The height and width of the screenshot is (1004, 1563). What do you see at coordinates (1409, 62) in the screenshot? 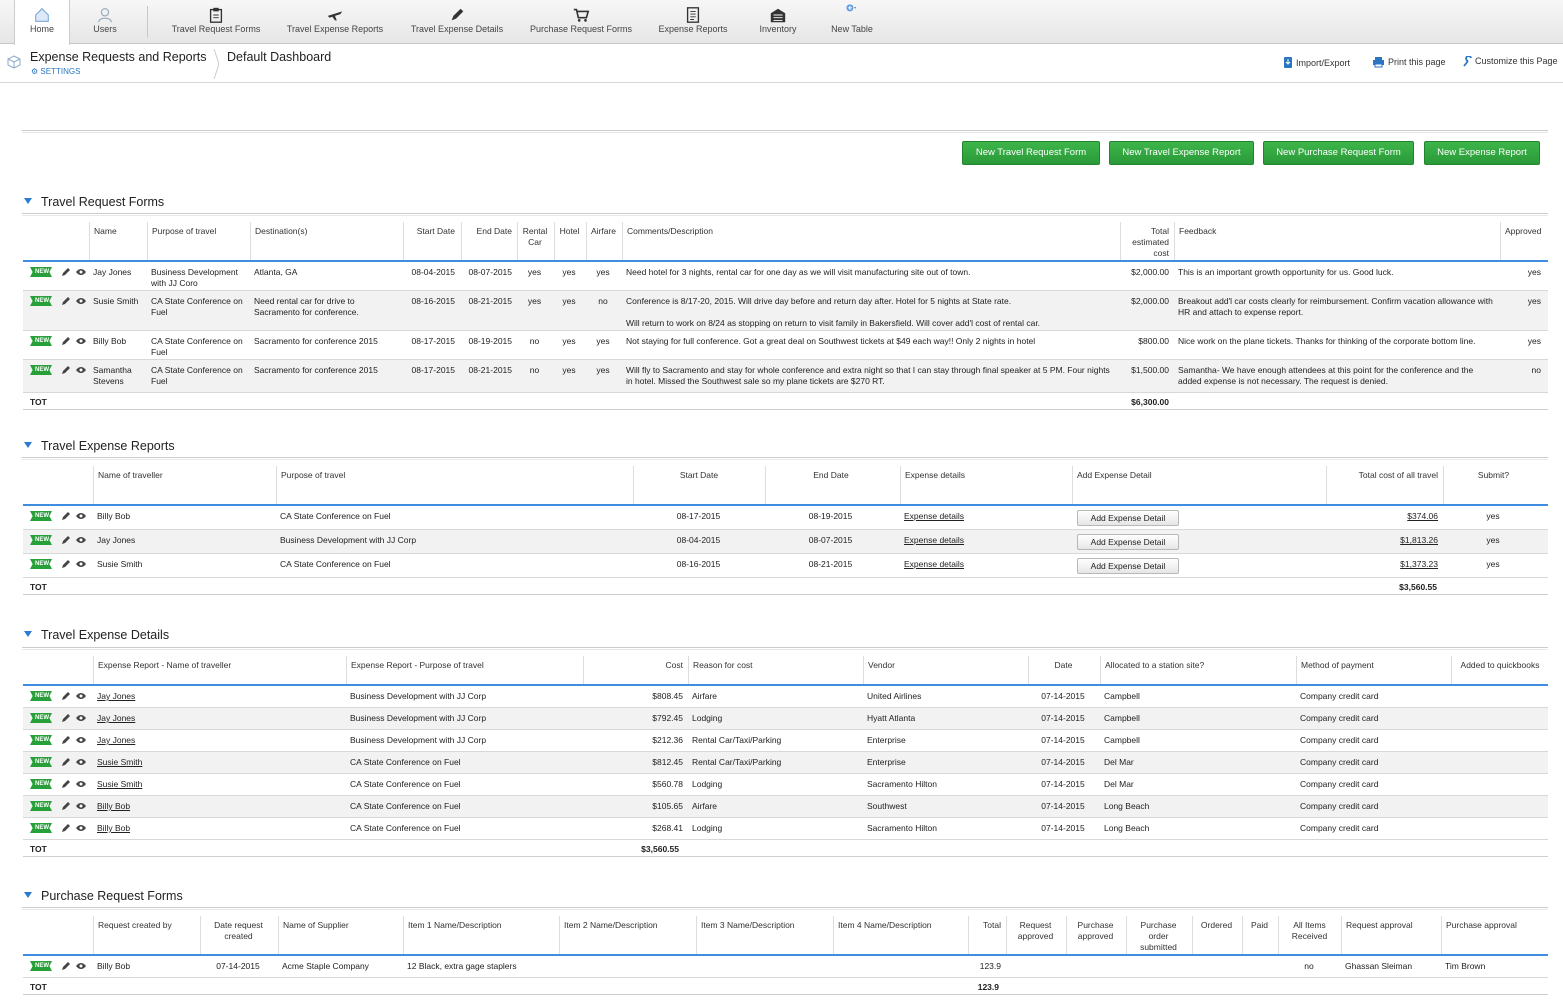
I see `print-link: Print this page` at bounding box center [1409, 62].